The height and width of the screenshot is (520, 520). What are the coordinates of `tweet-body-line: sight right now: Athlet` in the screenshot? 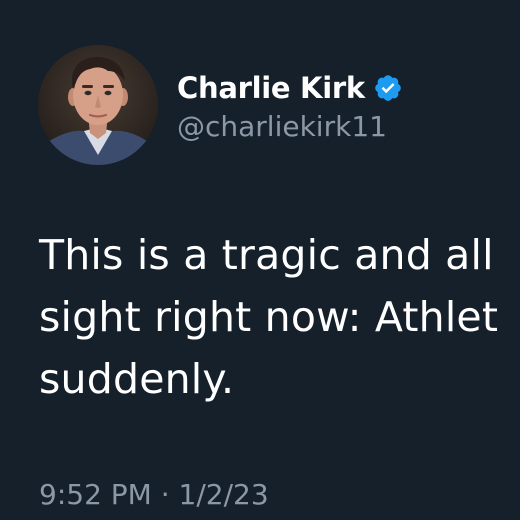 It's located at (269, 317).